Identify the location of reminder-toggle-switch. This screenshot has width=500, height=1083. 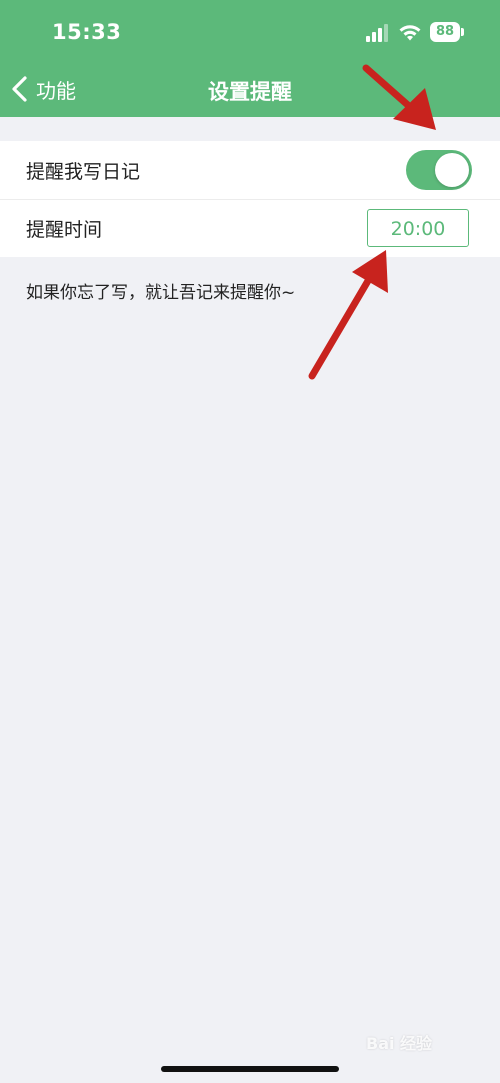
(439, 170).